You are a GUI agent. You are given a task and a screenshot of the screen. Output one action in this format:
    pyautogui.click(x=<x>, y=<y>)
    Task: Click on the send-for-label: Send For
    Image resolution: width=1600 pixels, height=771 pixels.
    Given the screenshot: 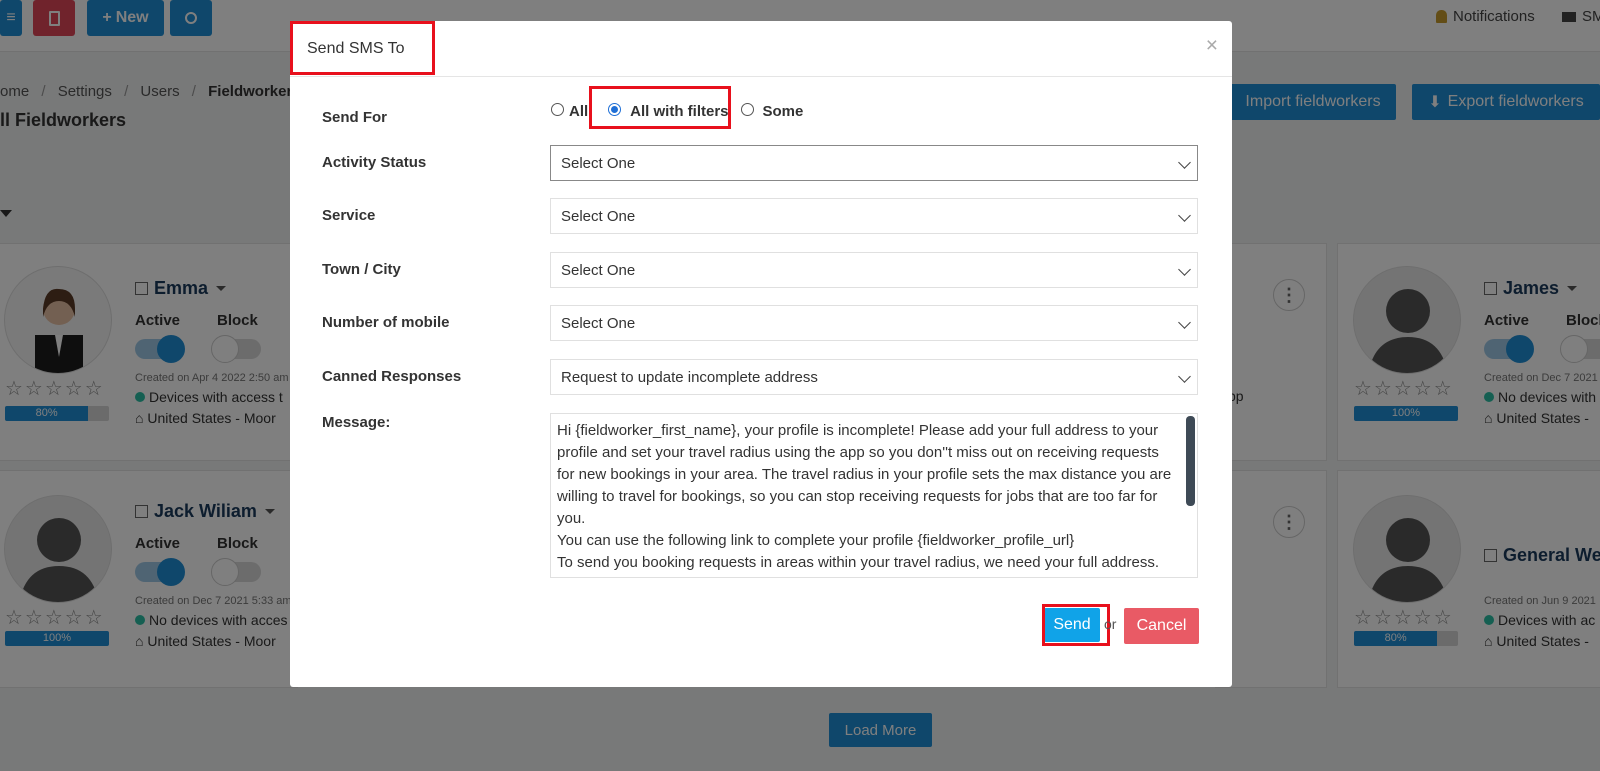 What is the action you would take?
    pyautogui.click(x=355, y=117)
    